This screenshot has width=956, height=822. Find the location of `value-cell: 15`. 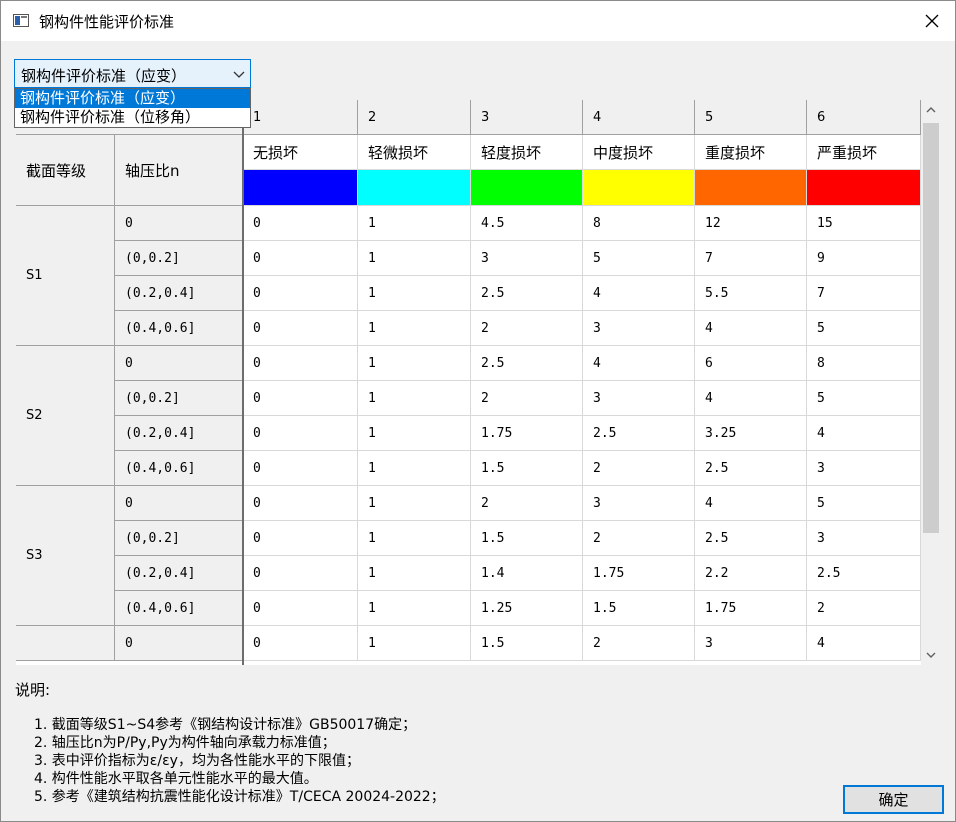

value-cell: 15 is located at coordinates (864, 223).